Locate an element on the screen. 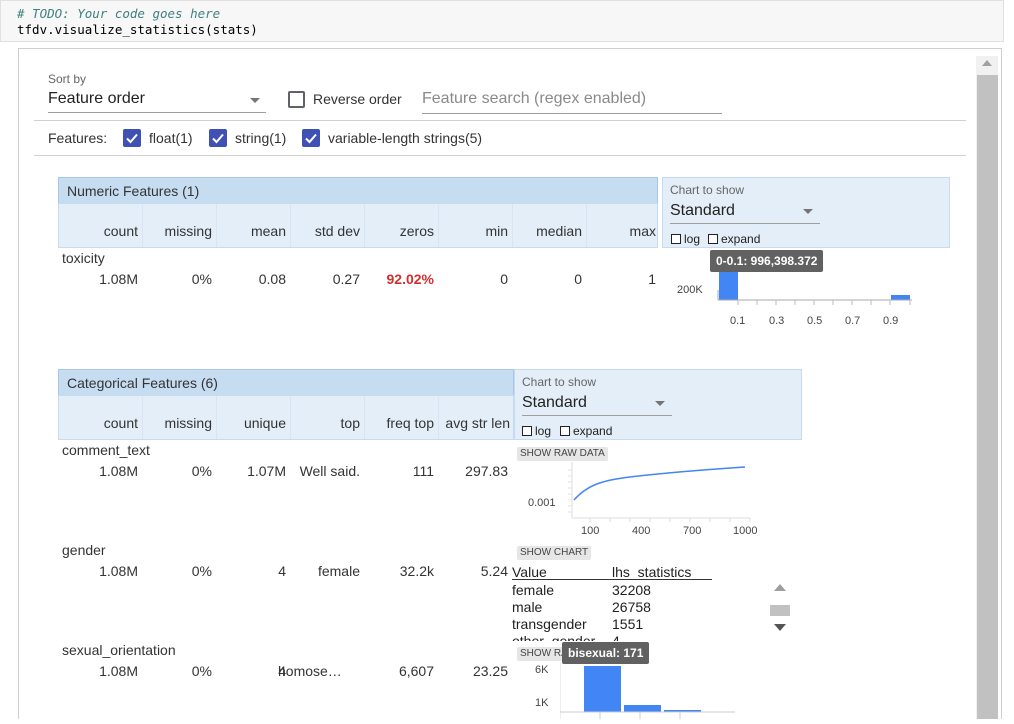 The width and height of the screenshot is (1014, 724). raw-table-value: other_gender is located at coordinates (554, 637).